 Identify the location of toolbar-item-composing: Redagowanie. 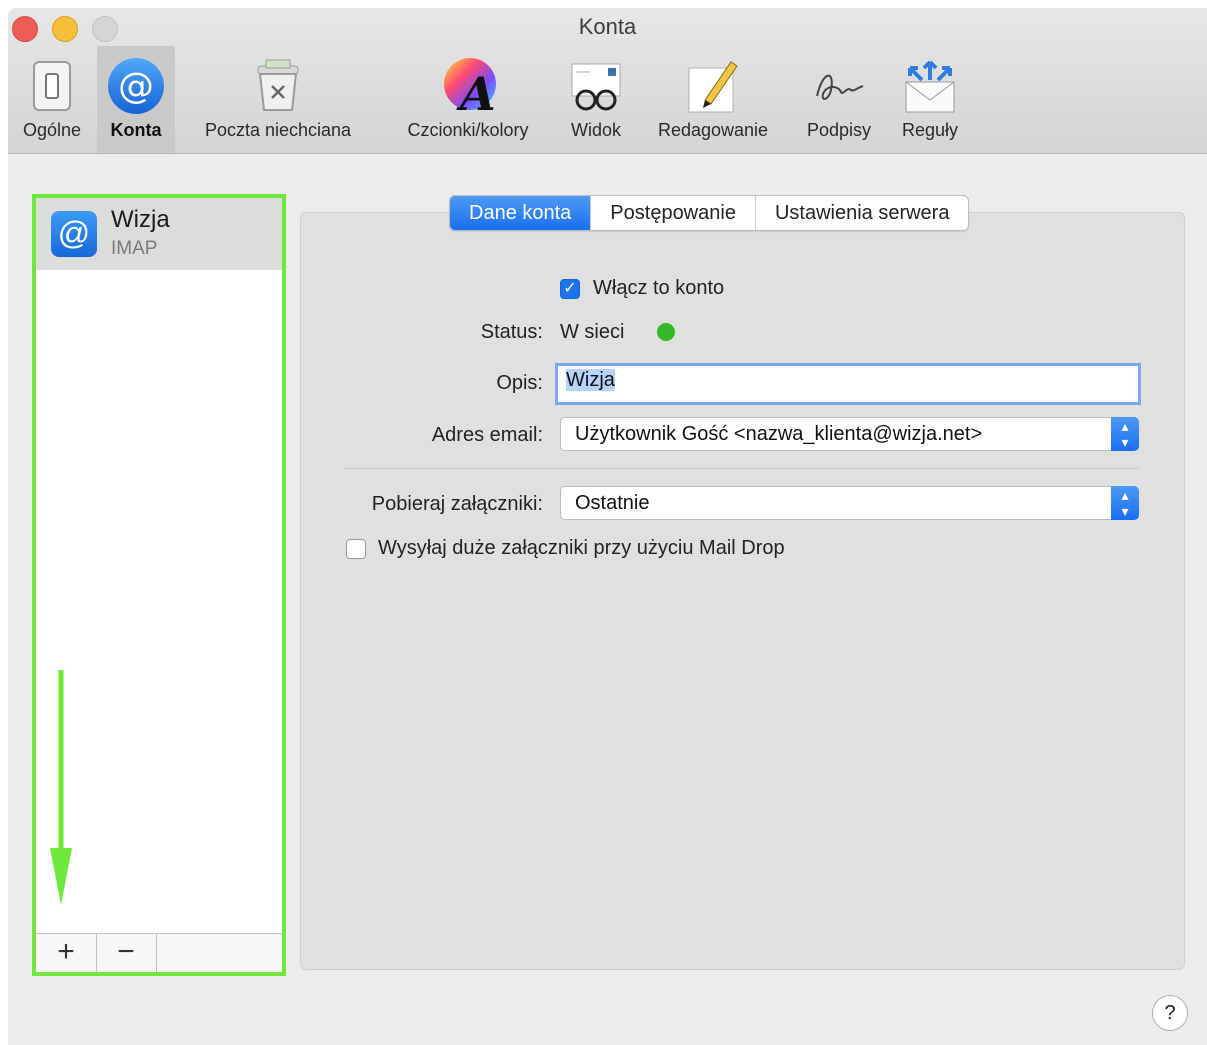
(713, 99).